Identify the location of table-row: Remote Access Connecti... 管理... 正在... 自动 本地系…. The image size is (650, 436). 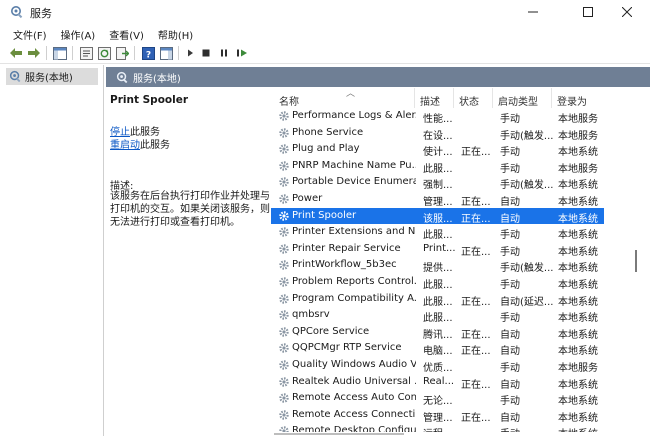
(437, 415).